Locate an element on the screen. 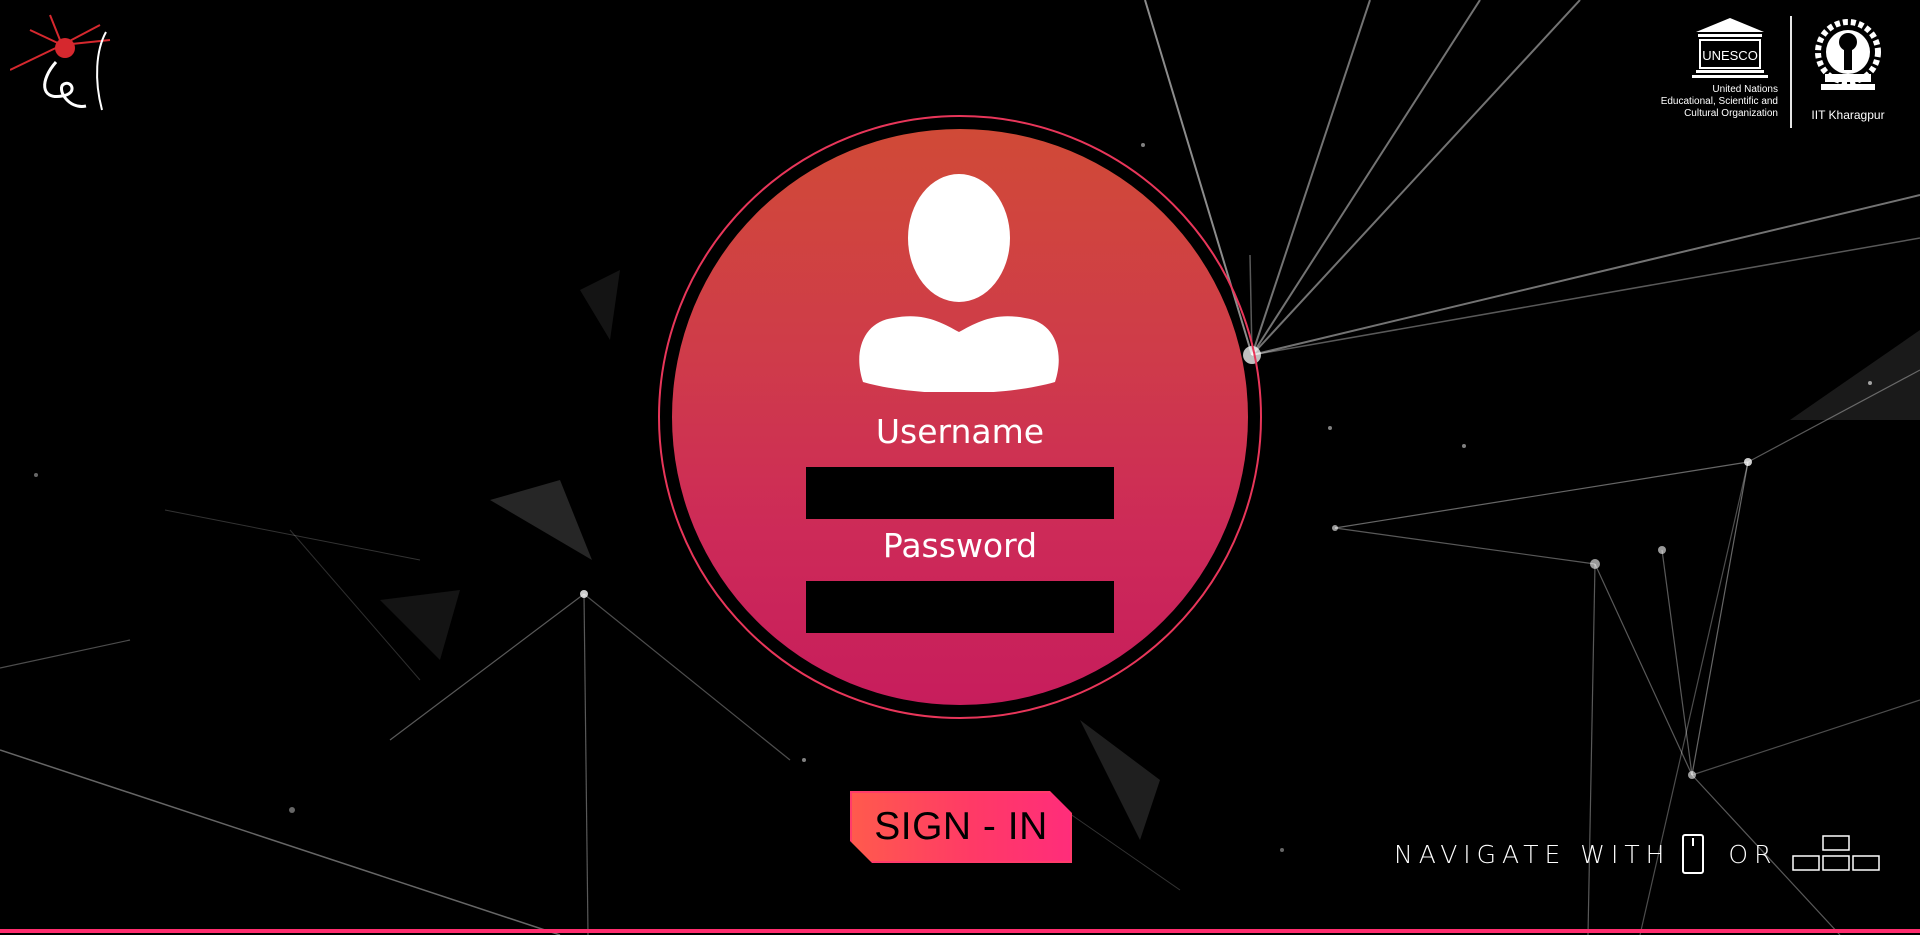 The image size is (1920, 935). sign-in-button: SIGN - IN is located at coordinates (961, 827).